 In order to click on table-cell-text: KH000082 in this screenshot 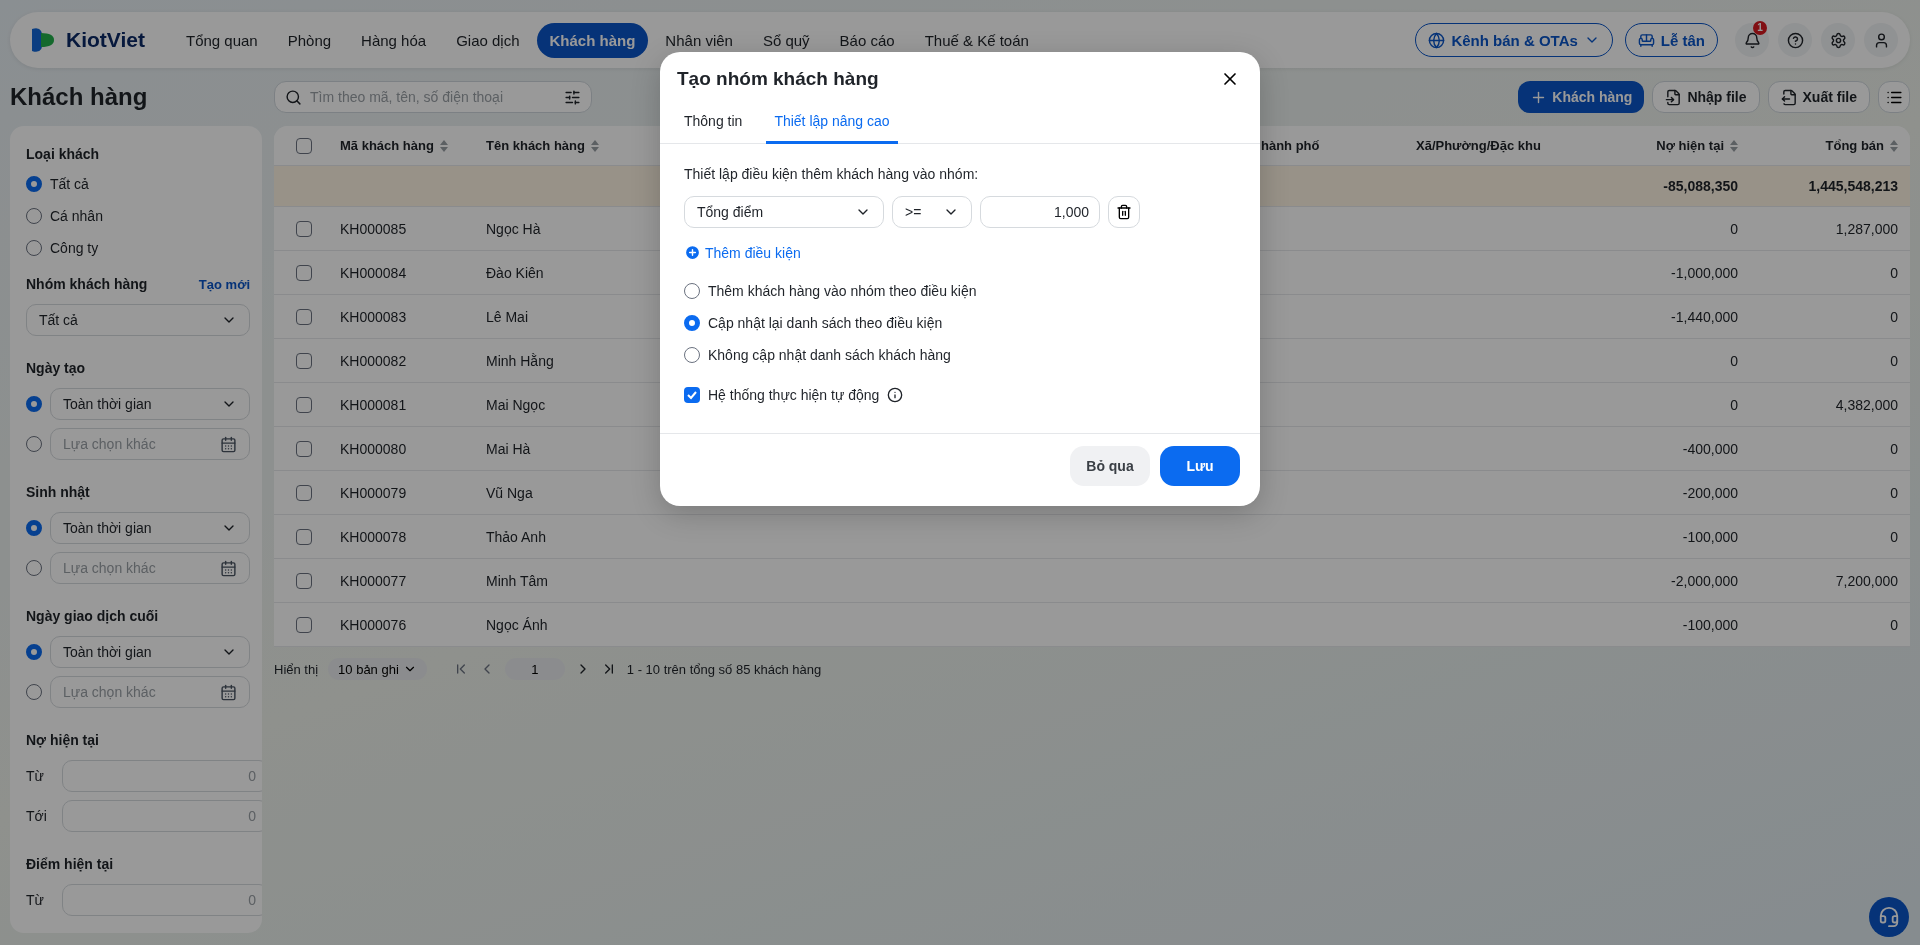, I will do `click(373, 360)`.